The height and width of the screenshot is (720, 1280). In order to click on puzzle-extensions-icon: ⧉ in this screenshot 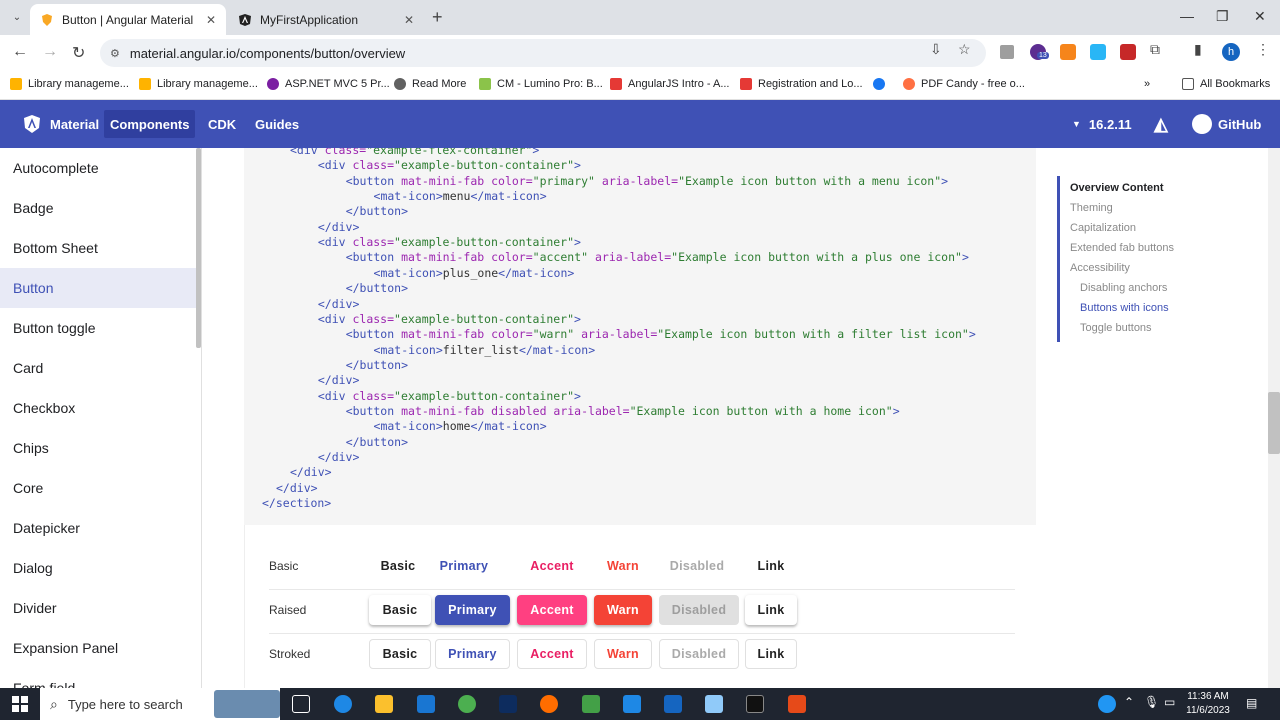, I will do `click(1155, 49)`.